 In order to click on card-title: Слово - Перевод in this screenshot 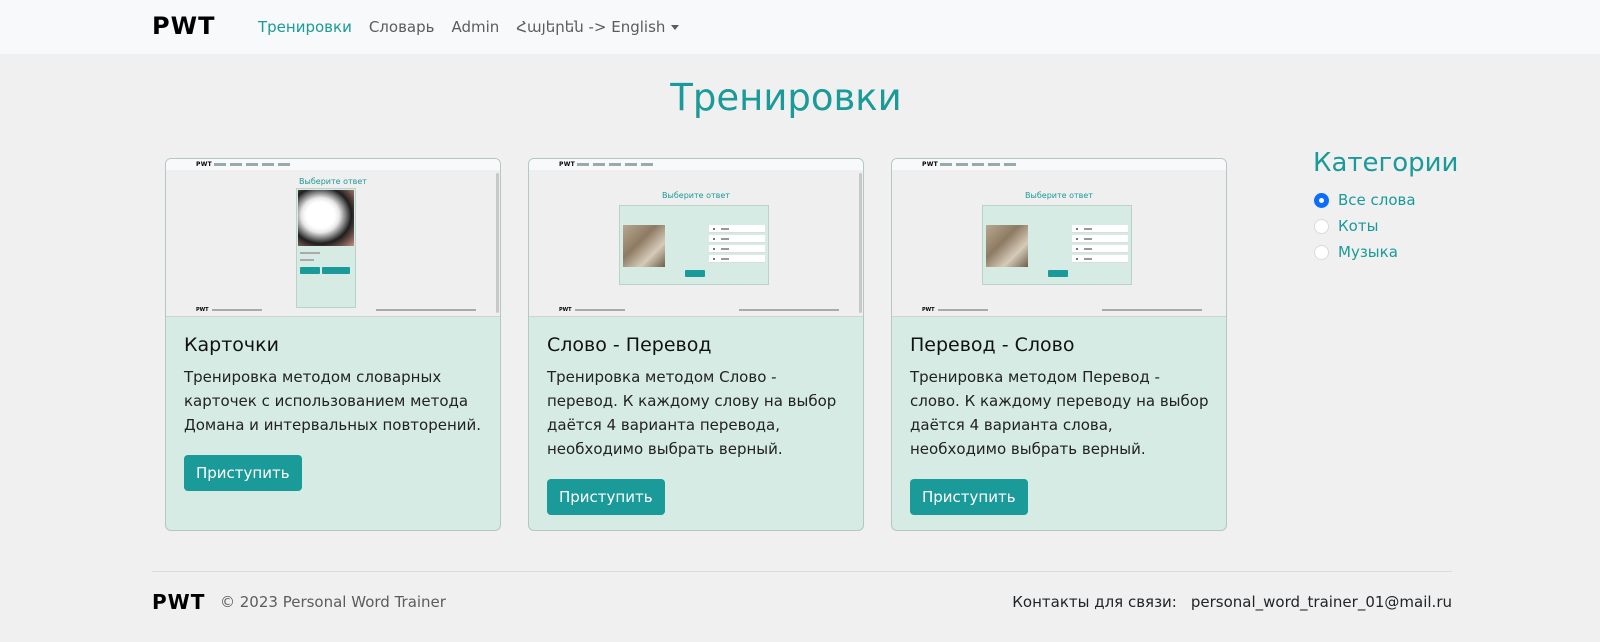, I will do `click(629, 345)`.